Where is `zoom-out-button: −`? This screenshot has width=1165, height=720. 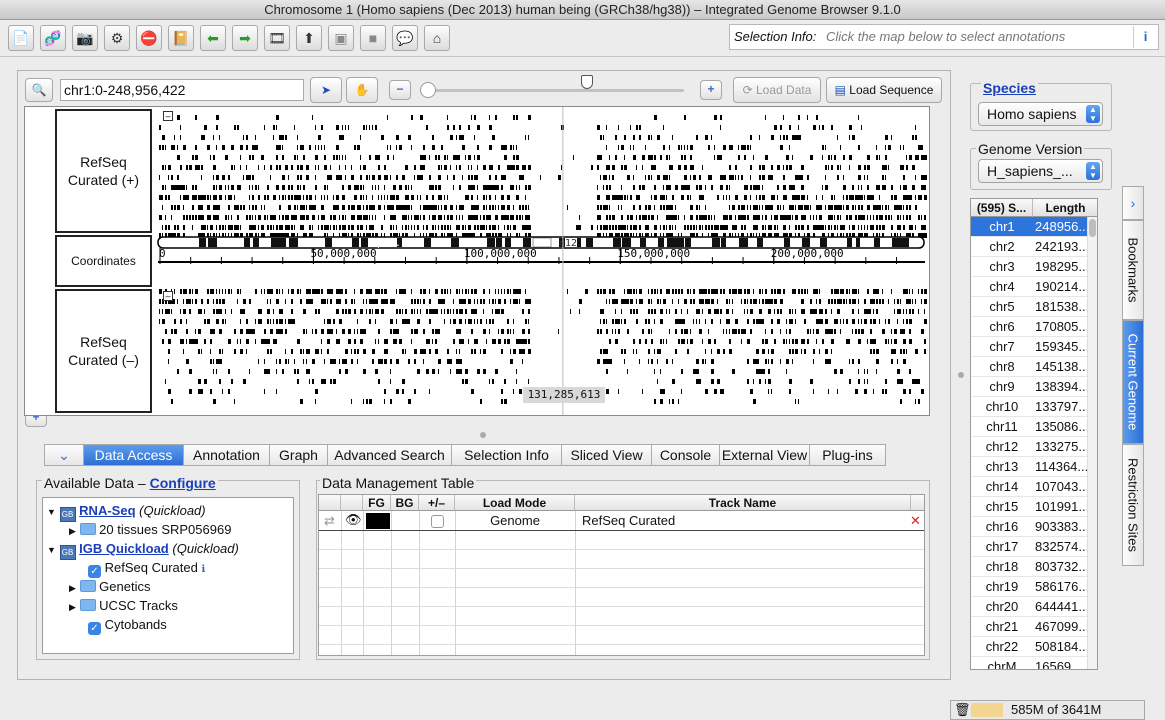
zoom-out-button: − is located at coordinates (400, 90).